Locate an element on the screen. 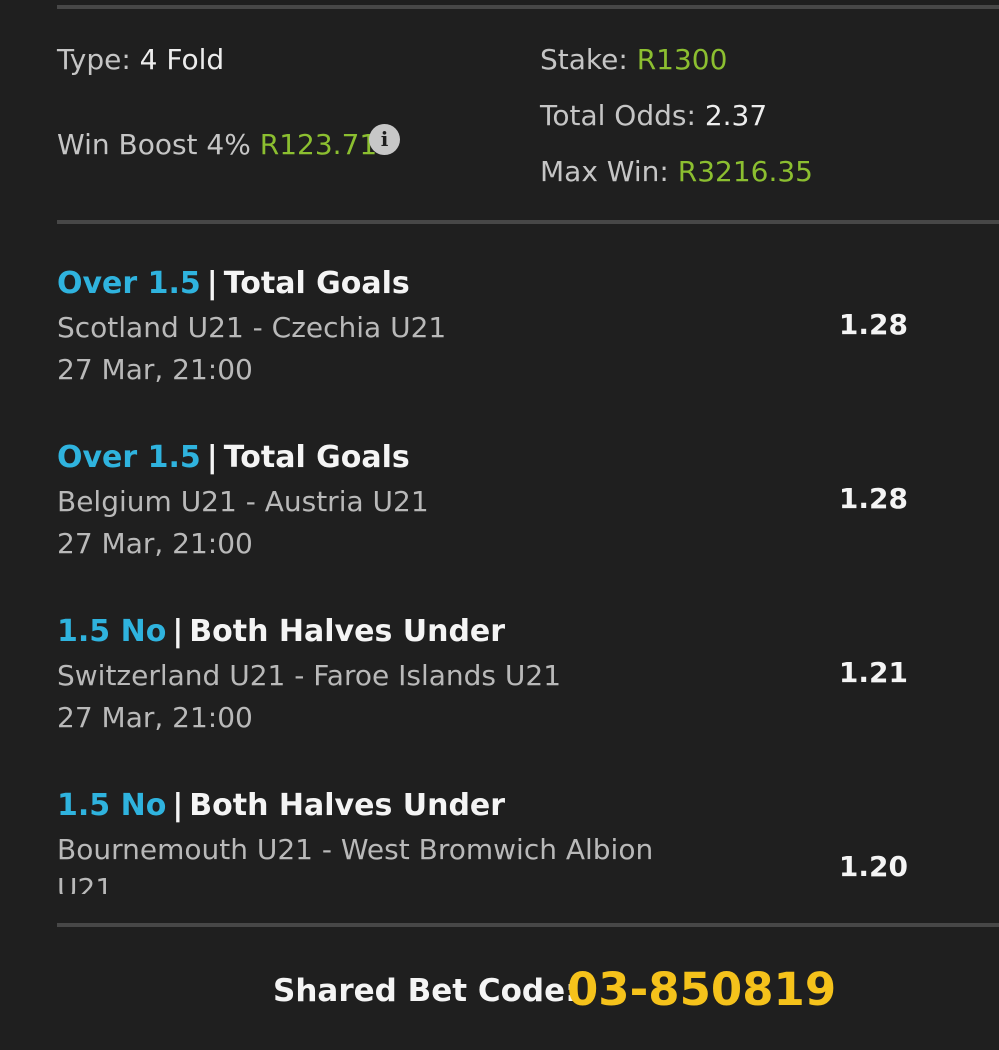 Image resolution: width=999 pixels, height=1050 pixels. total-odds: Total Odds: 2.37 is located at coordinates (653, 116).